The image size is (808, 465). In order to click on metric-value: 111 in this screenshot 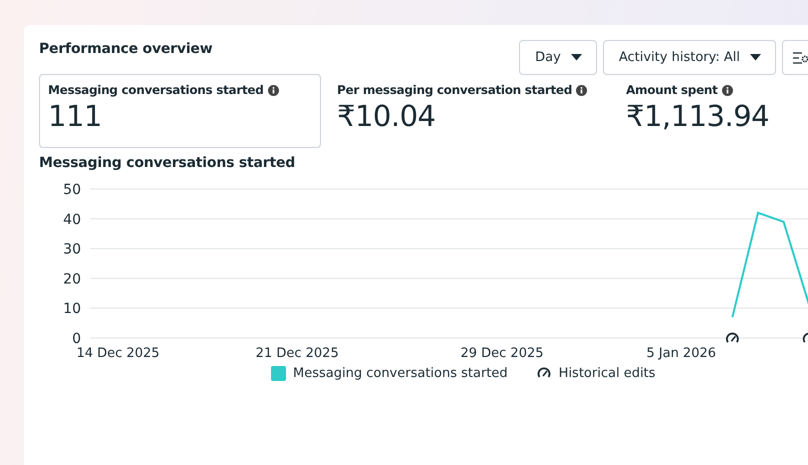, I will do `click(75, 116)`.